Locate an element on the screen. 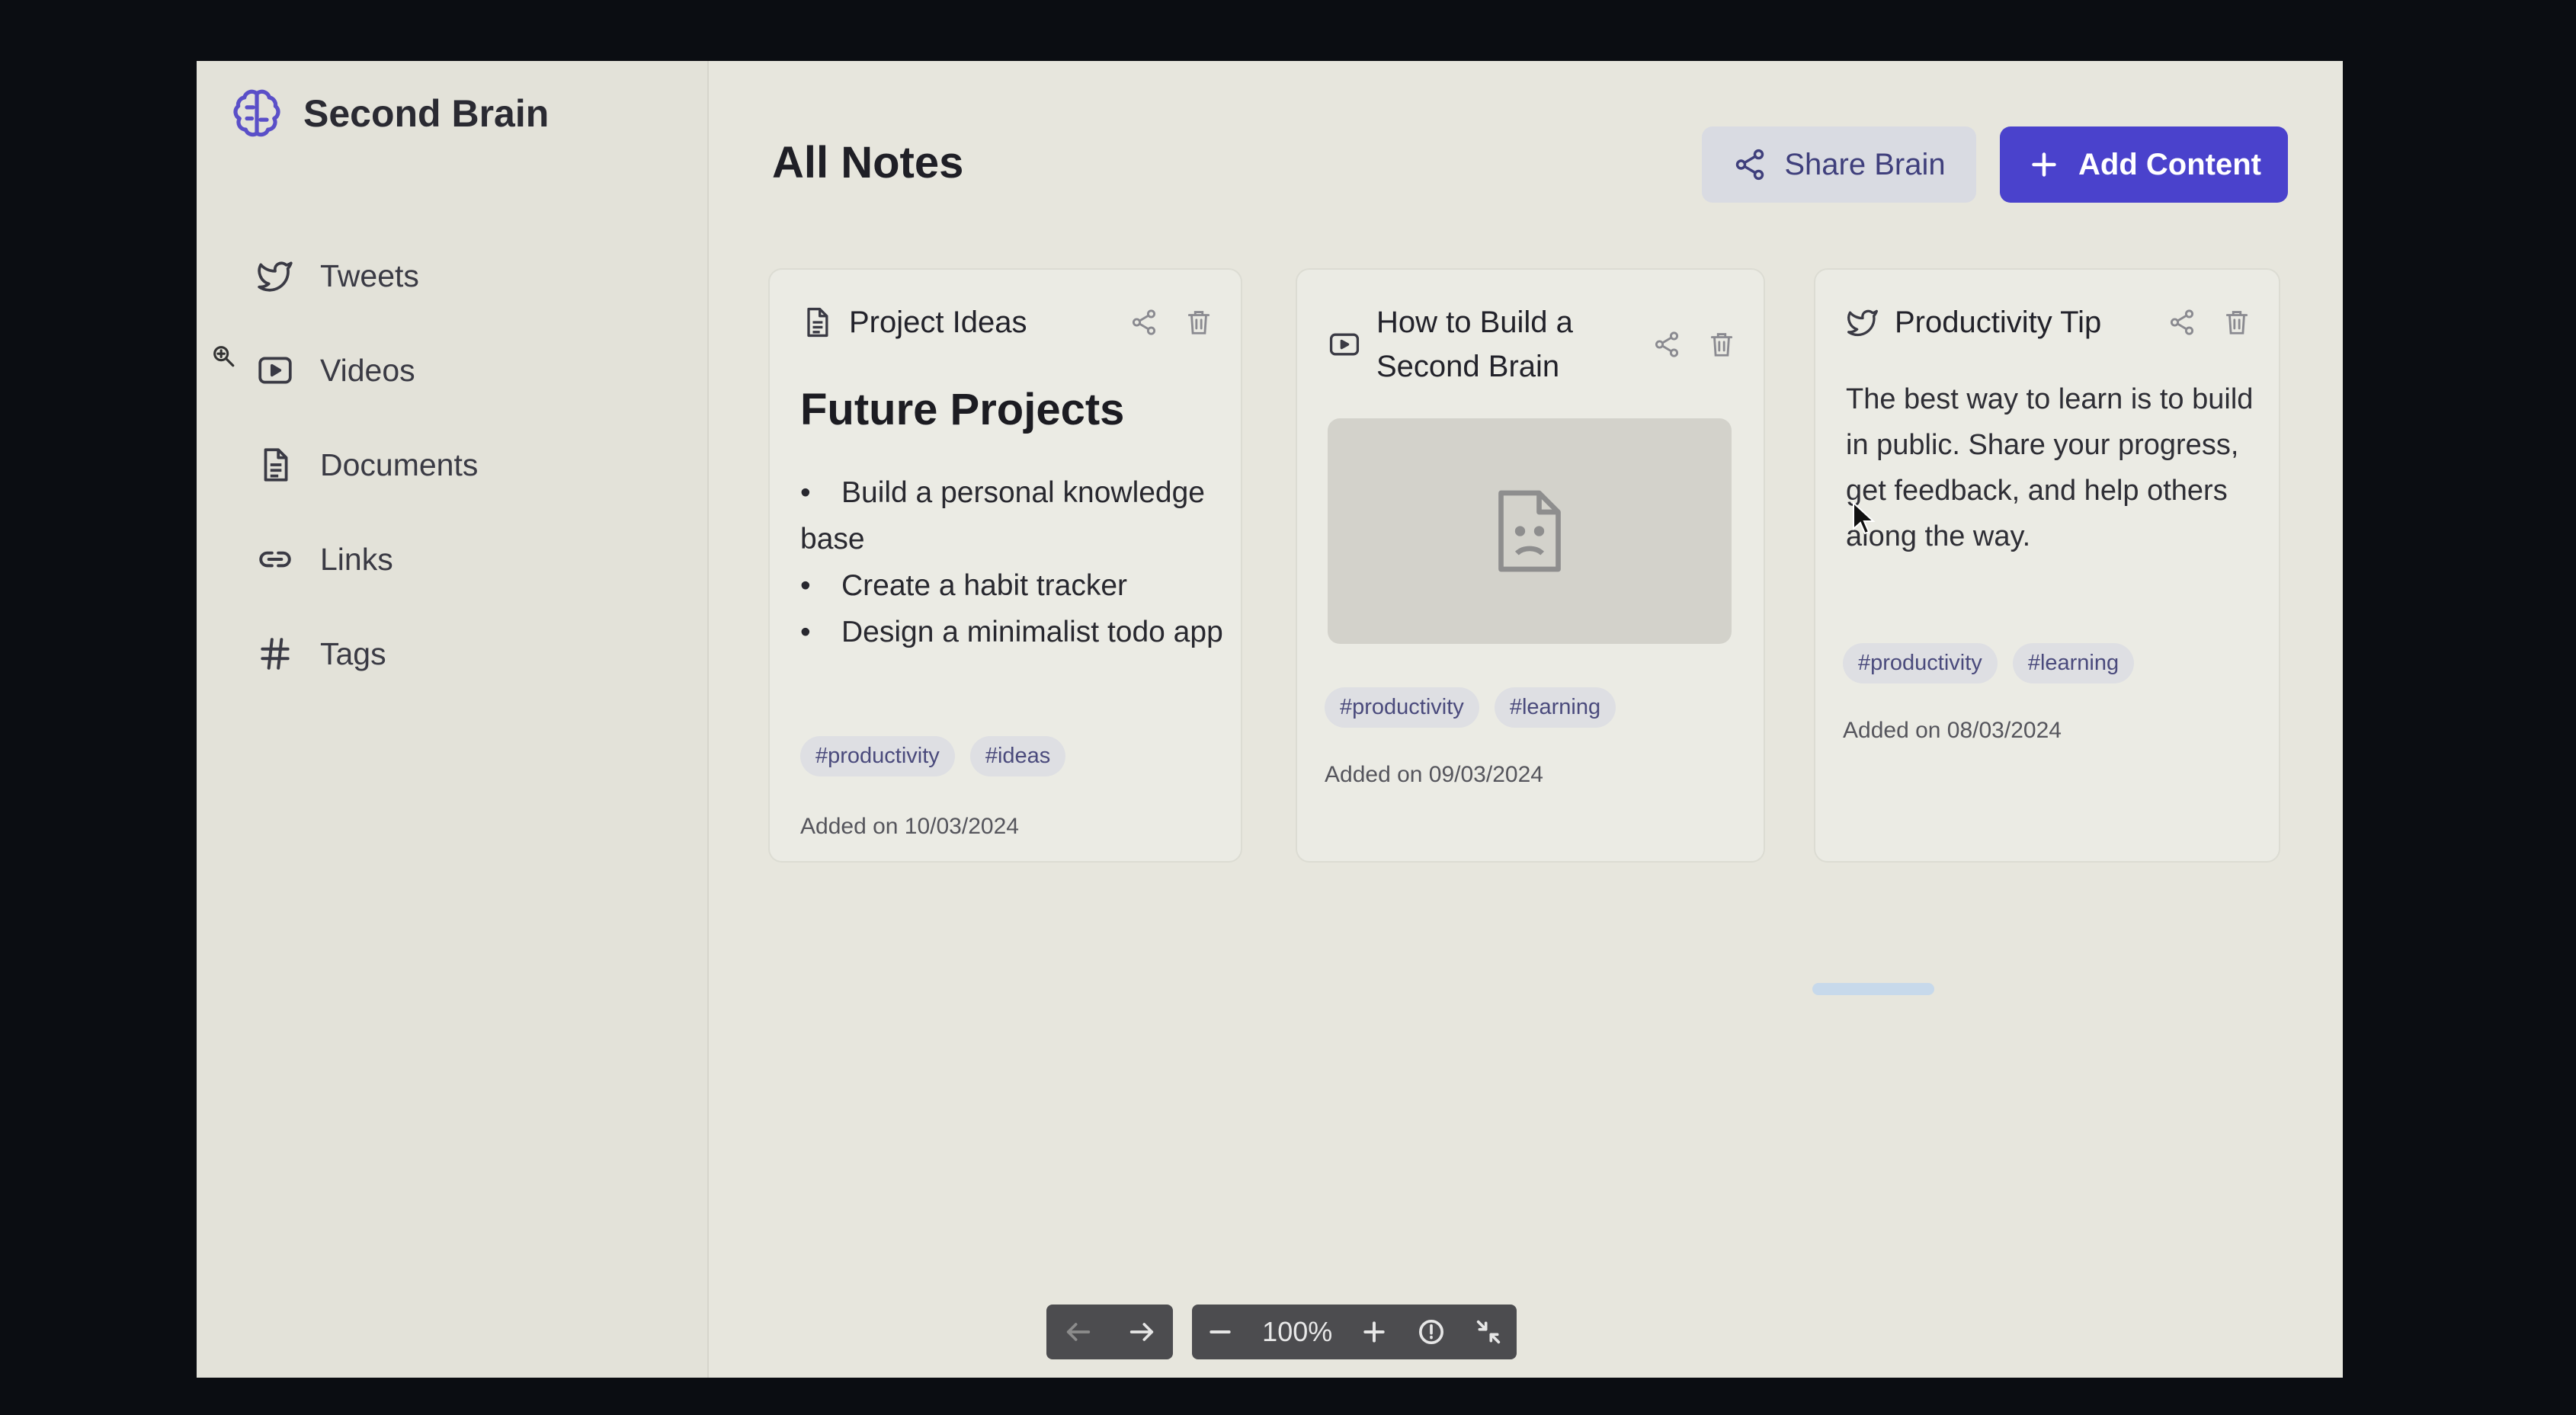 The height and width of the screenshot is (1415, 2576). sidebar-item-label: Tweets is located at coordinates (369, 275).